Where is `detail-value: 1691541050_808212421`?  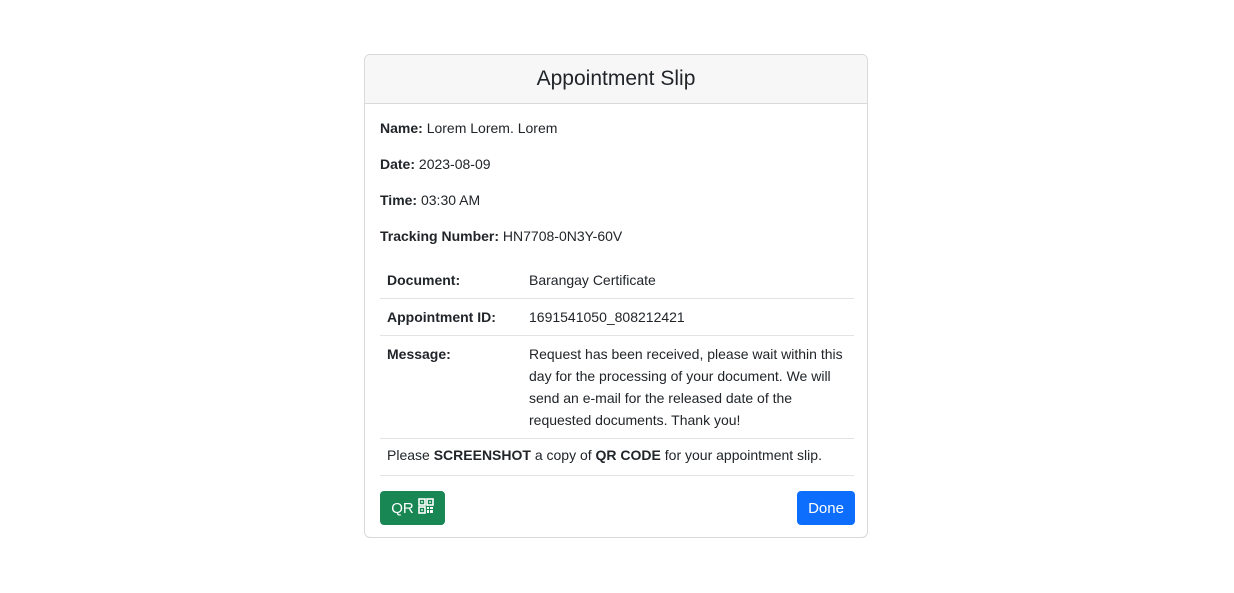 detail-value: 1691541050_808212421 is located at coordinates (607, 317).